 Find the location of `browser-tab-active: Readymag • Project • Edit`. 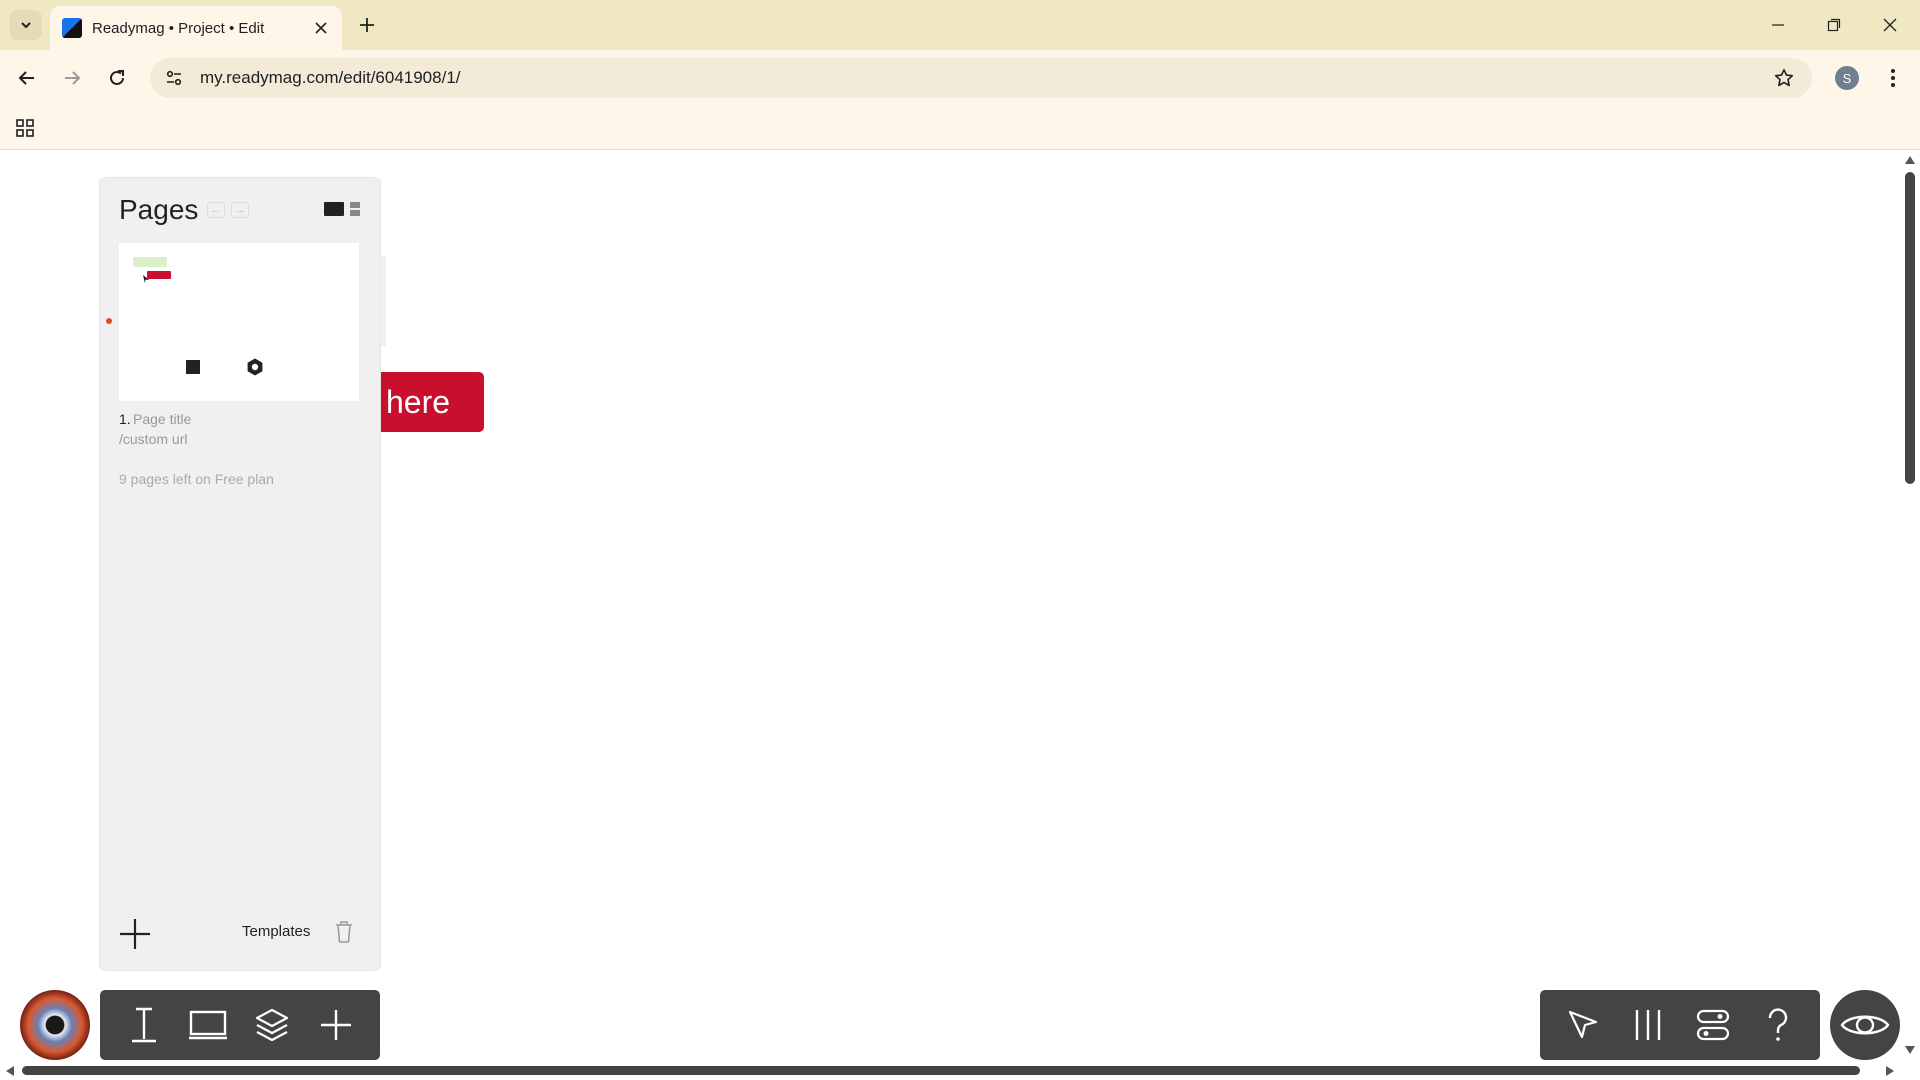

browser-tab-active: Readymag • Project • Edit is located at coordinates (196, 28).